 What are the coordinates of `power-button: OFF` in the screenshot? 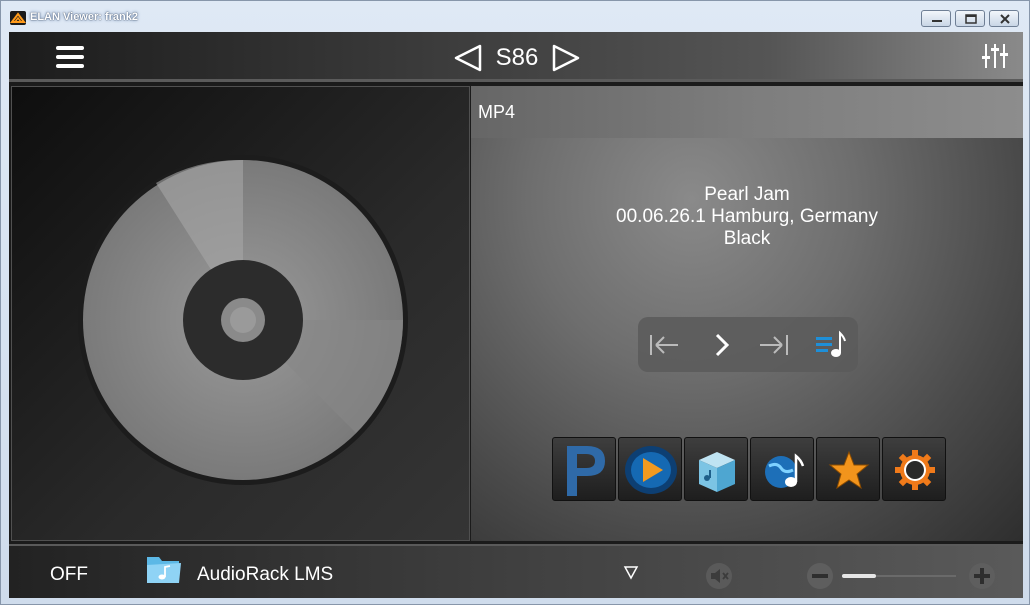 It's located at (69, 575).